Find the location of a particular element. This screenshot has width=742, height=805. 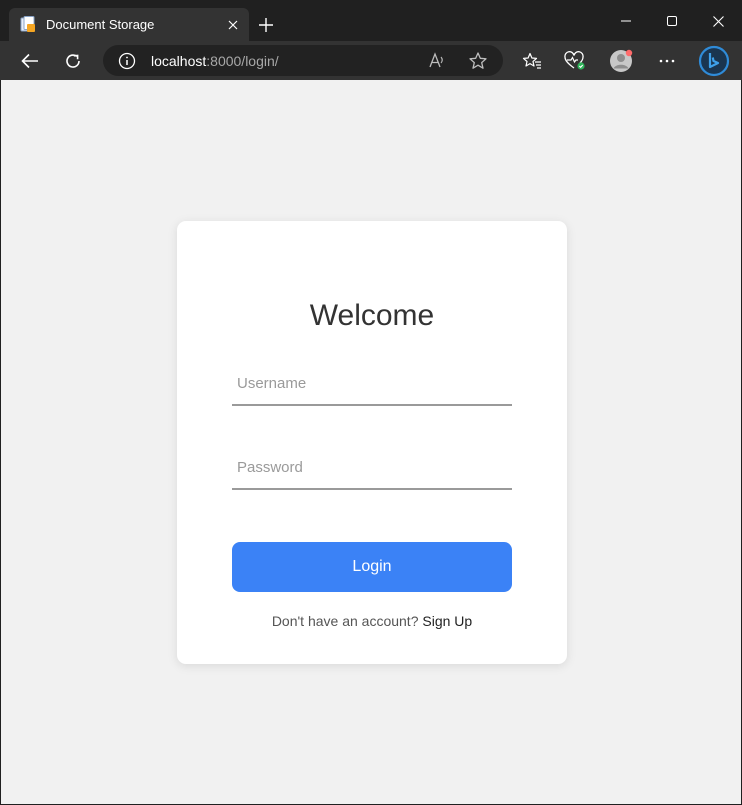

document-storage-favicon-icon is located at coordinates (27, 24).